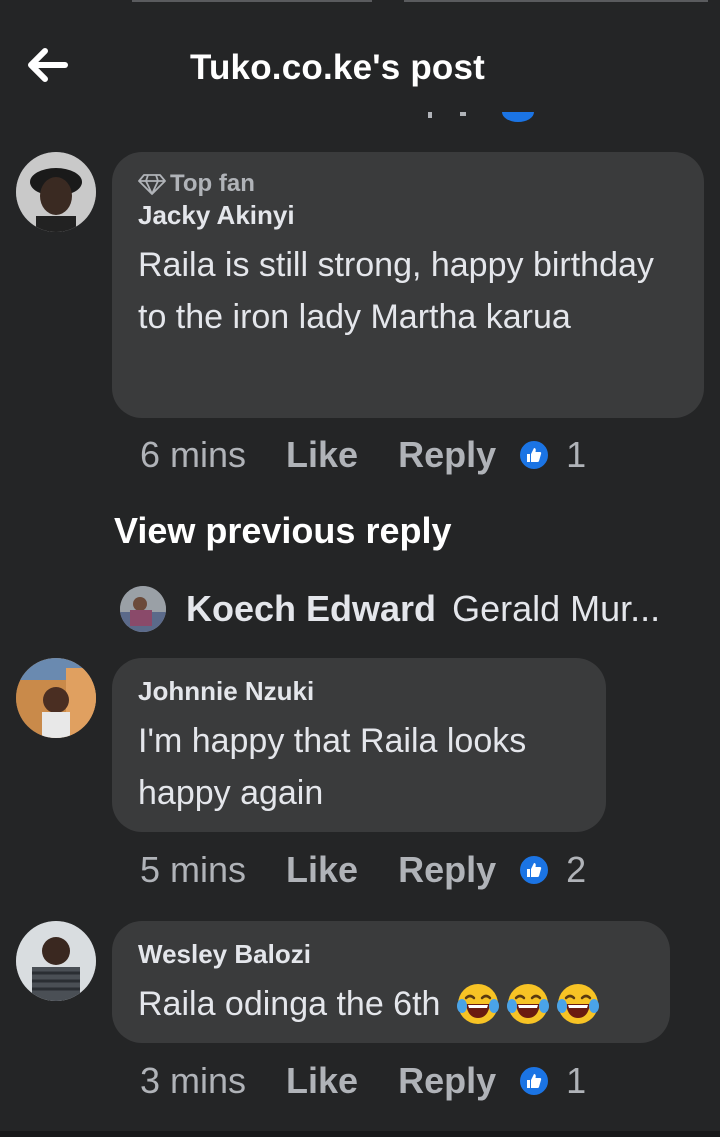  Describe the element at coordinates (289, 1004) in the screenshot. I see `comment-text-content: Raila odinga the 6th` at that location.